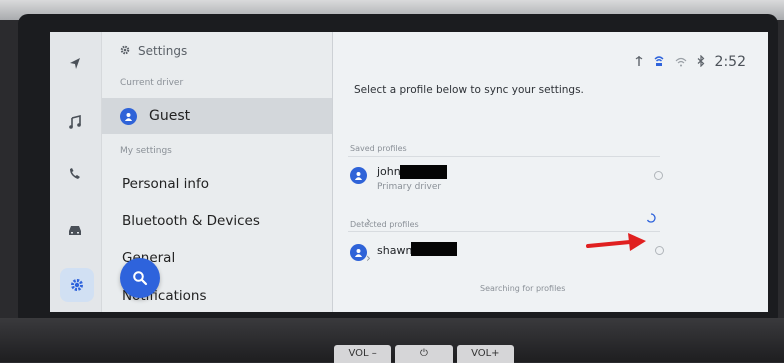 The width and height of the screenshot is (784, 363). Describe the element at coordinates (75, 122) in the screenshot. I see `music-icon` at that location.